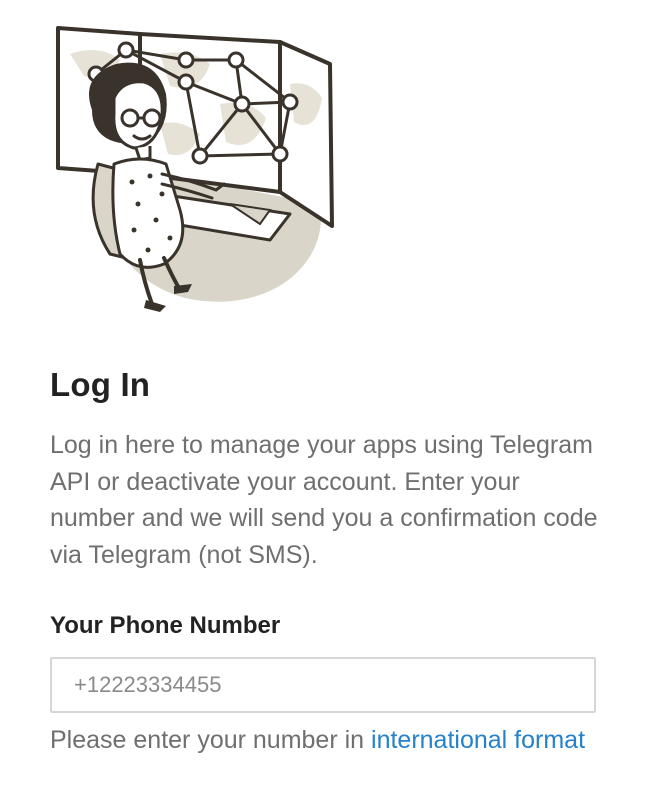 This screenshot has height=800, width=652. Describe the element at coordinates (100, 384) in the screenshot. I see `page-title: Log In` at that location.